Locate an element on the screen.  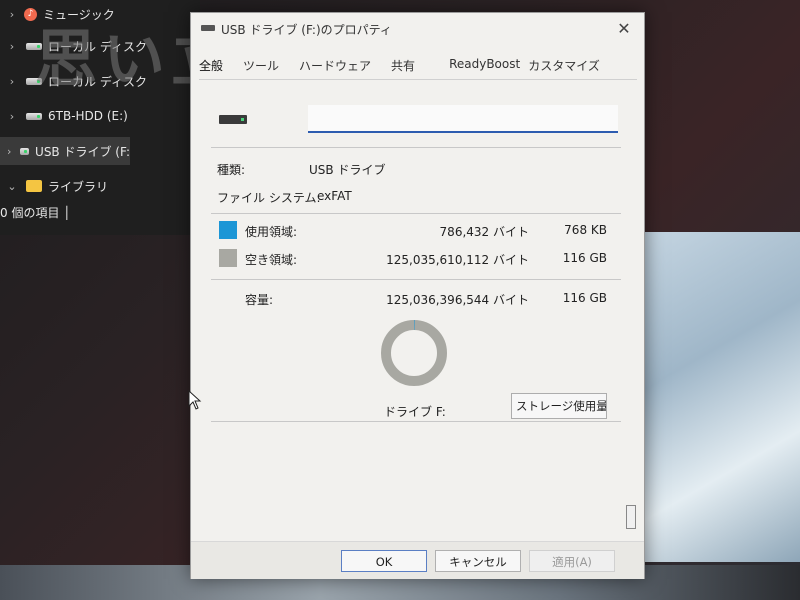
free-space-label: 空き領域: is located at coordinates (271, 260).